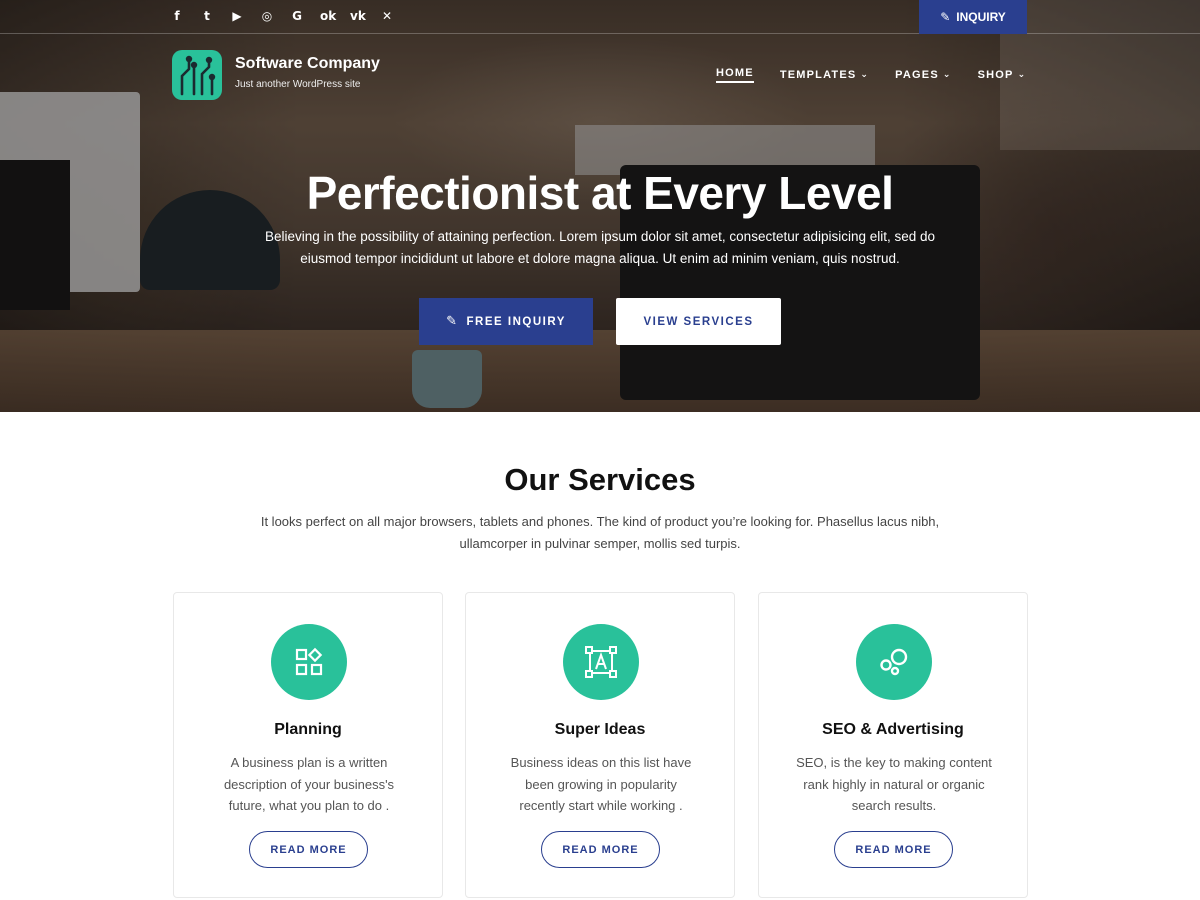 Image resolution: width=1200 pixels, height=900 pixels. I want to click on instagram-icon: ◎, so click(267, 16).